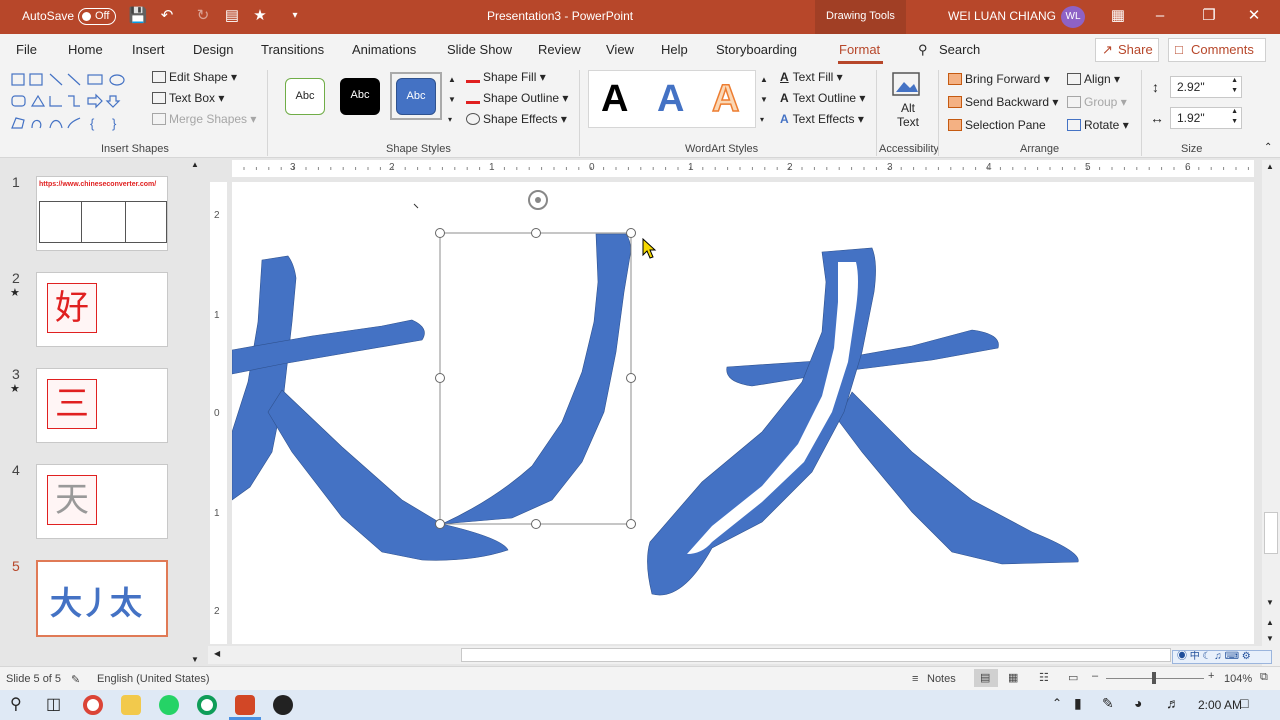 The image size is (1280, 720). What do you see at coordinates (188, 98) in the screenshot?
I see `text-box-button: Text Box ▾` at bounding box center [188, 98].